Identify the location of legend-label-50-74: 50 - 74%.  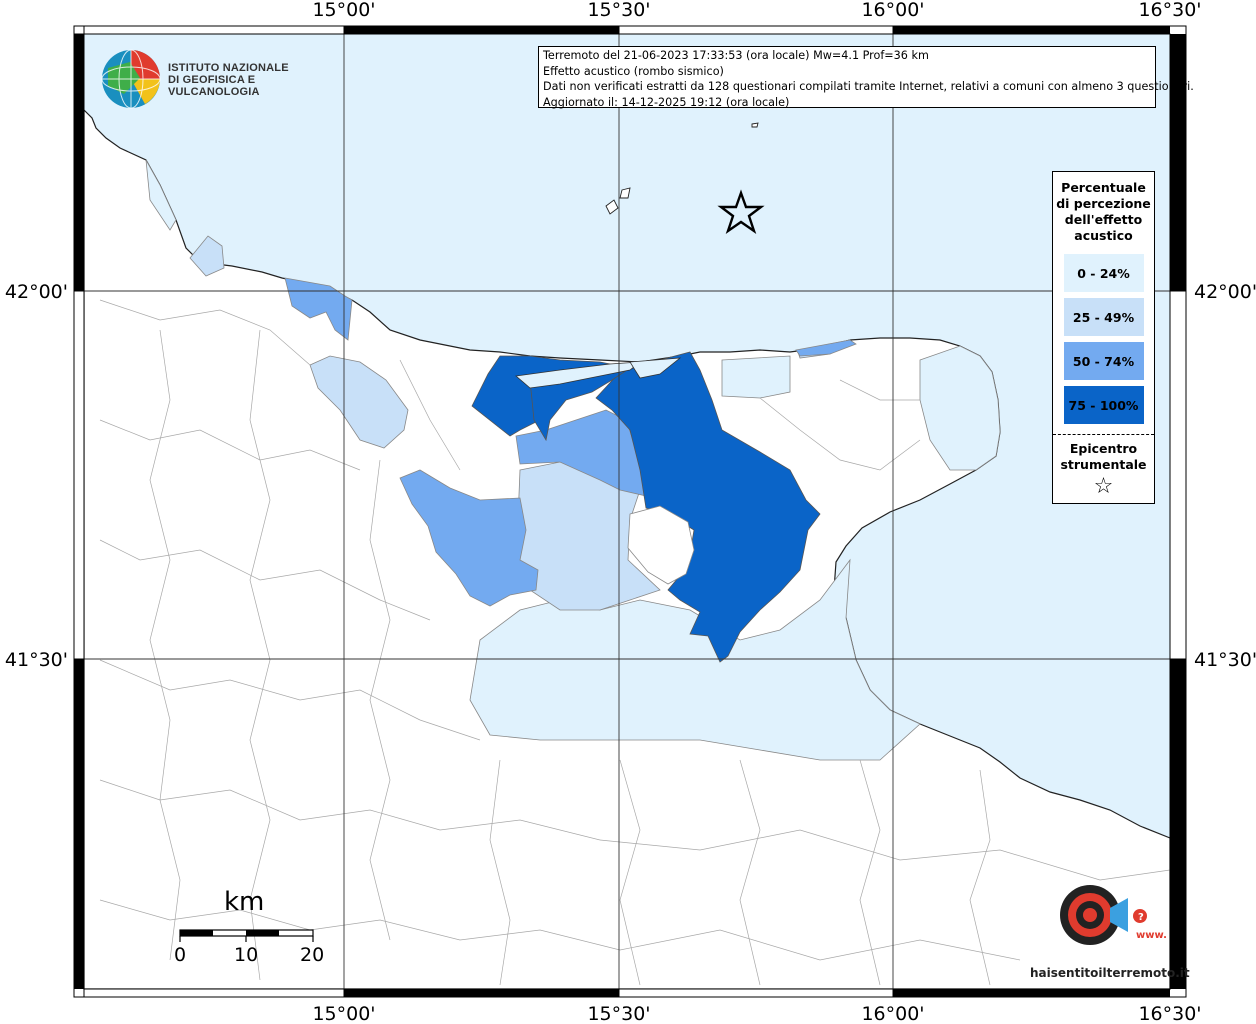
(1103, 361).